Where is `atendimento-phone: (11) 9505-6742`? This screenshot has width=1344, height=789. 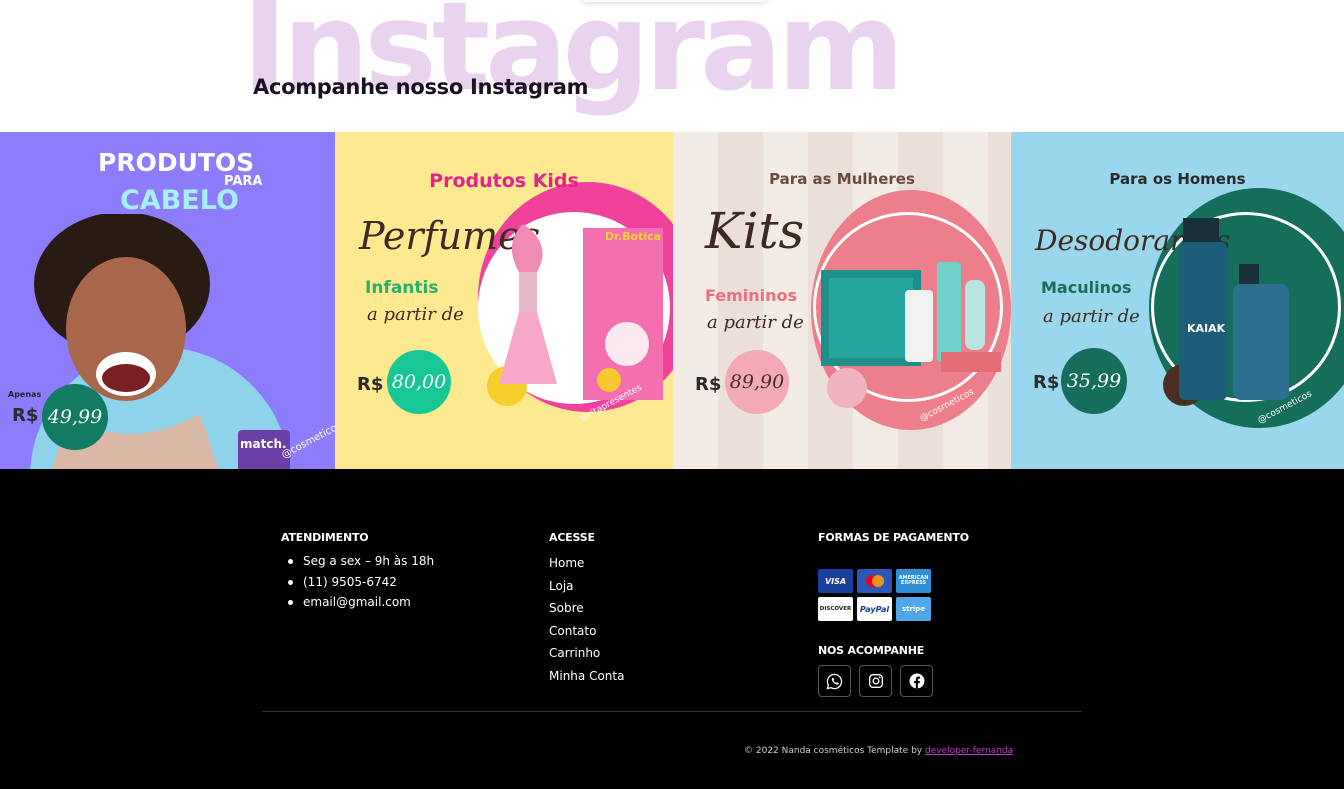 atendimento-phone: (11) 9505-6742 is located at coordinates (357, 582).